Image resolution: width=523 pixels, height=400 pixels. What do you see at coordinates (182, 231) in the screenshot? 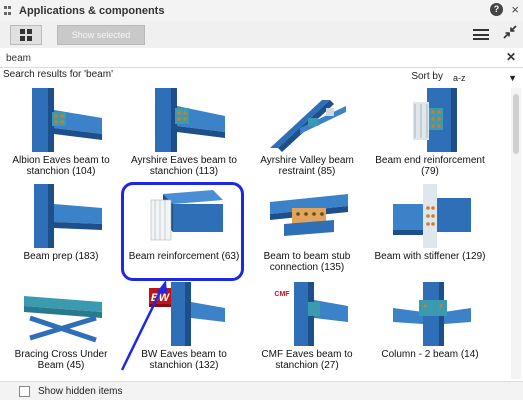
I see `highlight-box` at bounding box center [182, 231].